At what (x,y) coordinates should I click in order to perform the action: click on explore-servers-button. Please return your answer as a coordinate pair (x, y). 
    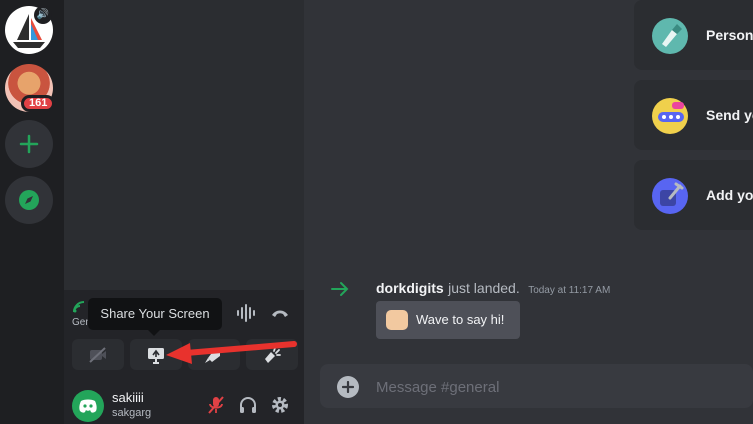
    Looking at the image, I should click on (29, 200).